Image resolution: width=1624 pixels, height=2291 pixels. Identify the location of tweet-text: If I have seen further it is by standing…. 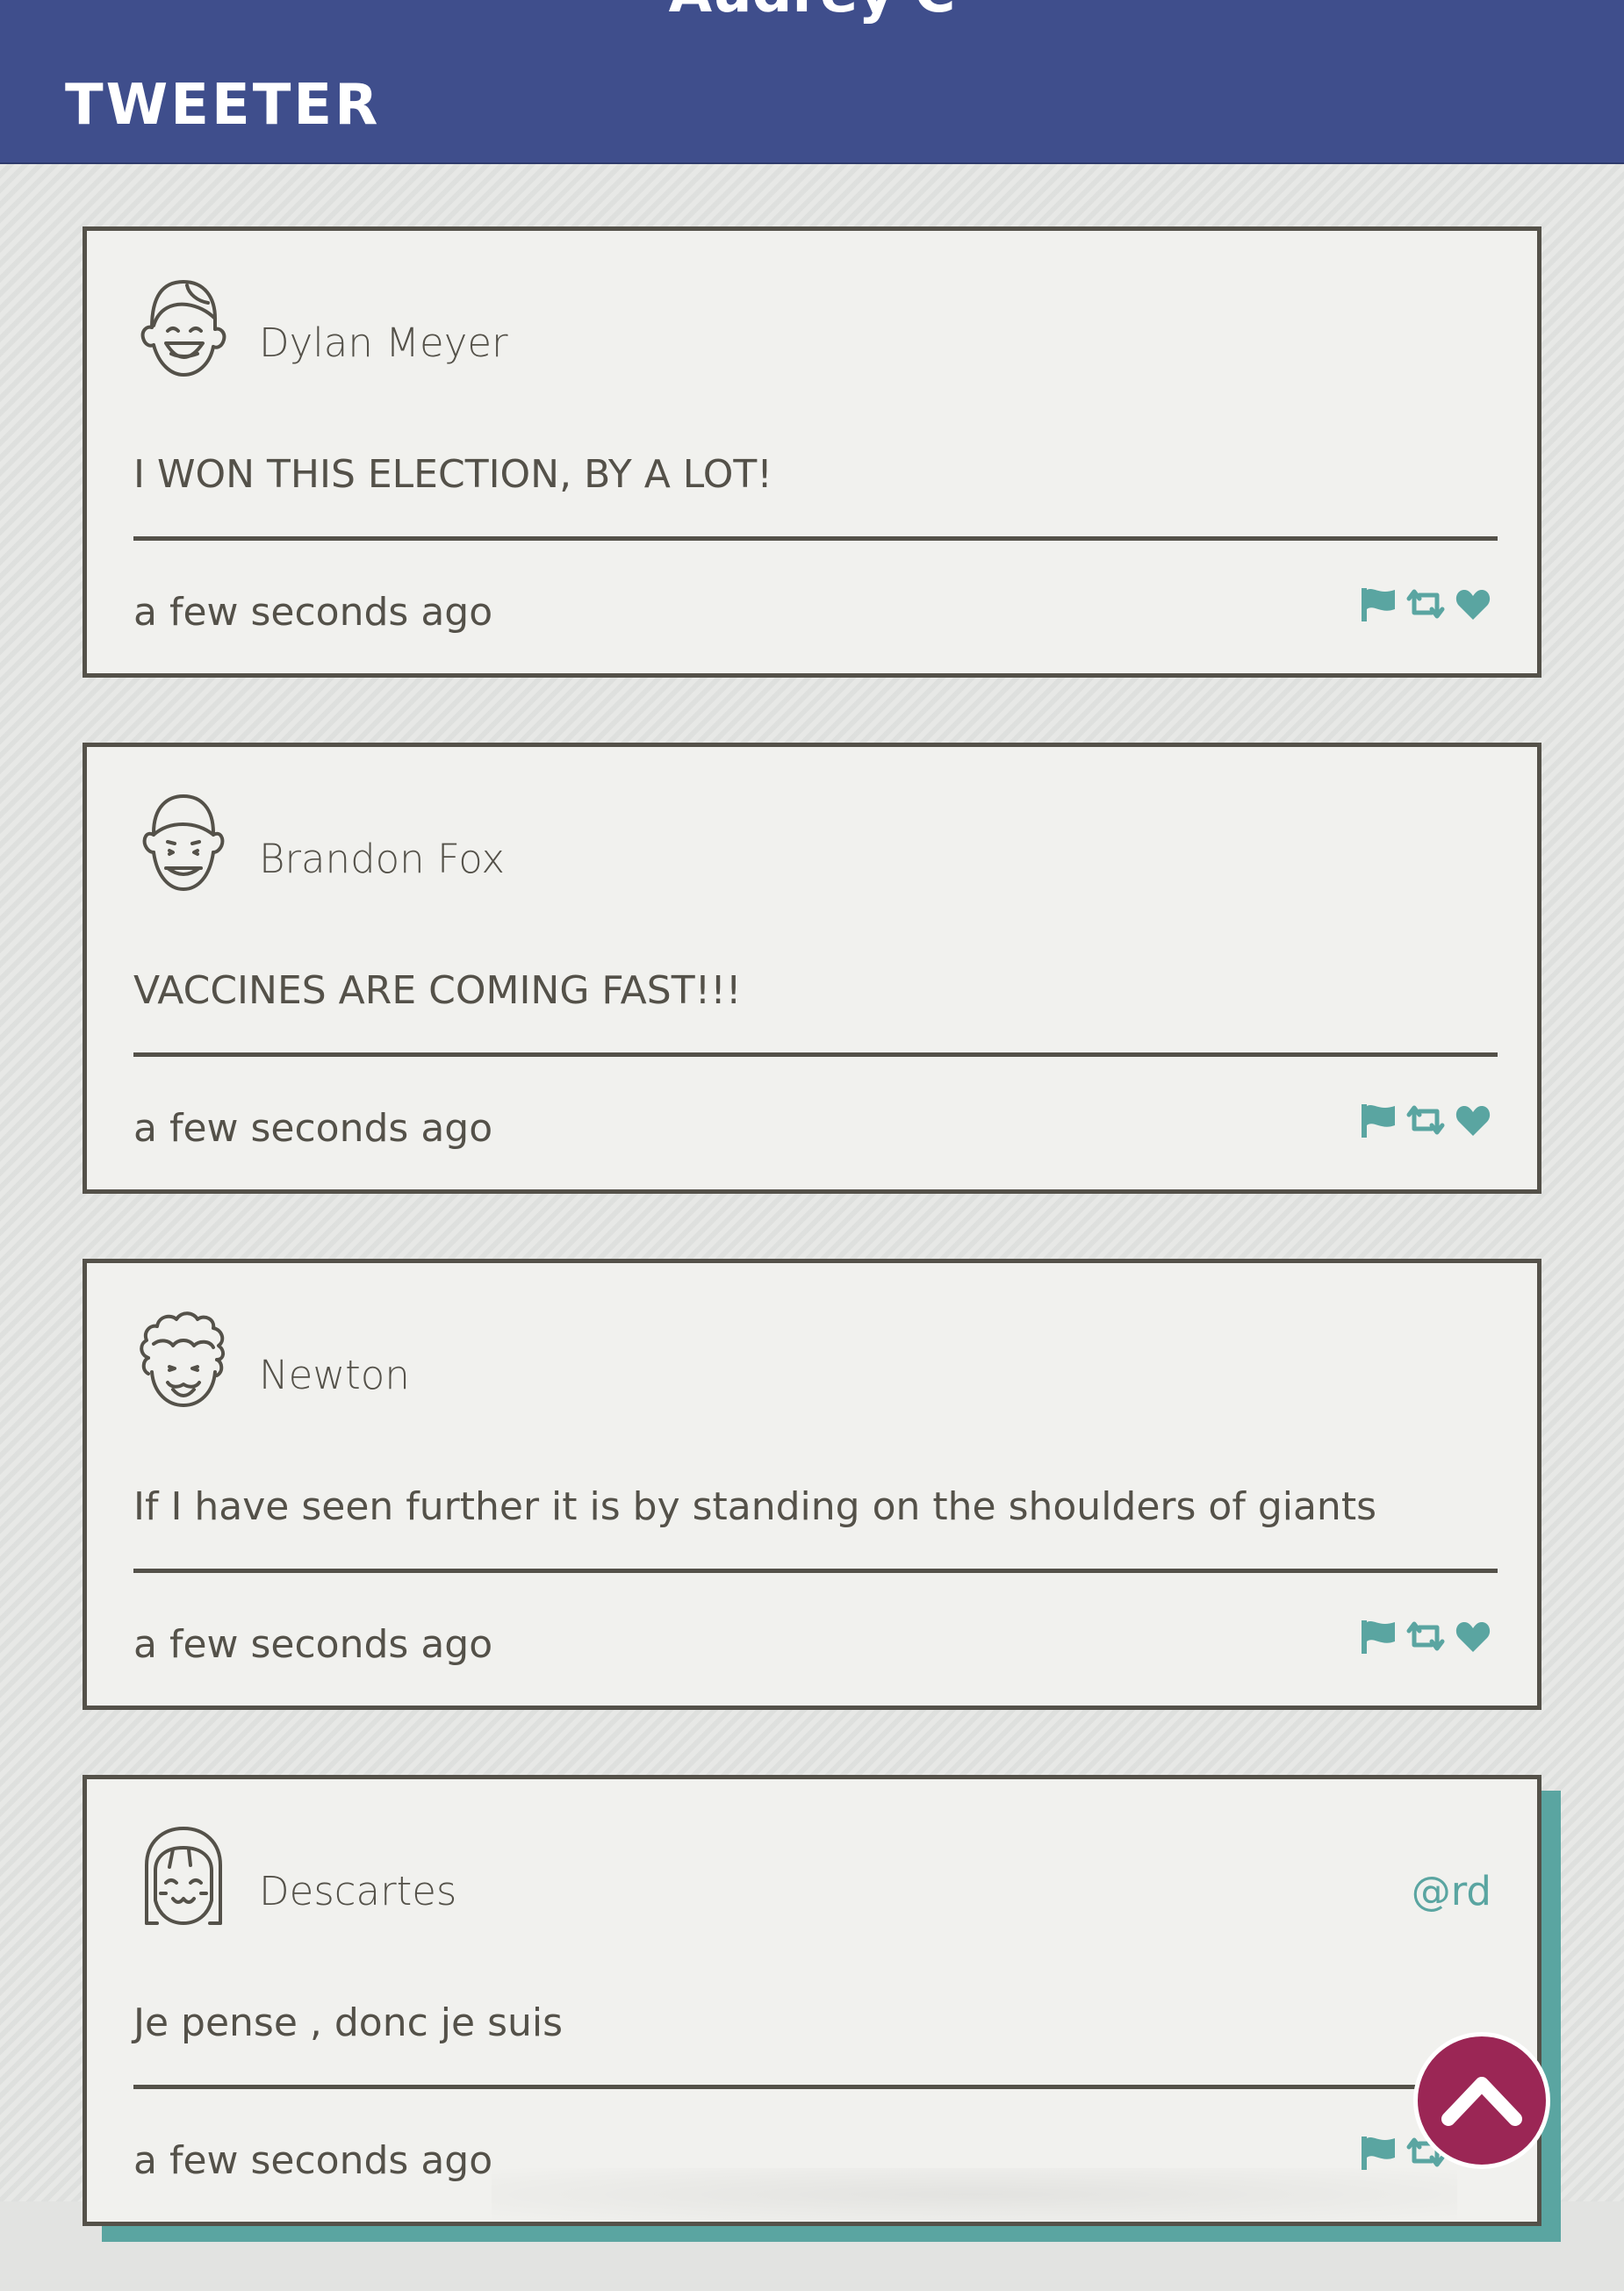
(755, 1507).